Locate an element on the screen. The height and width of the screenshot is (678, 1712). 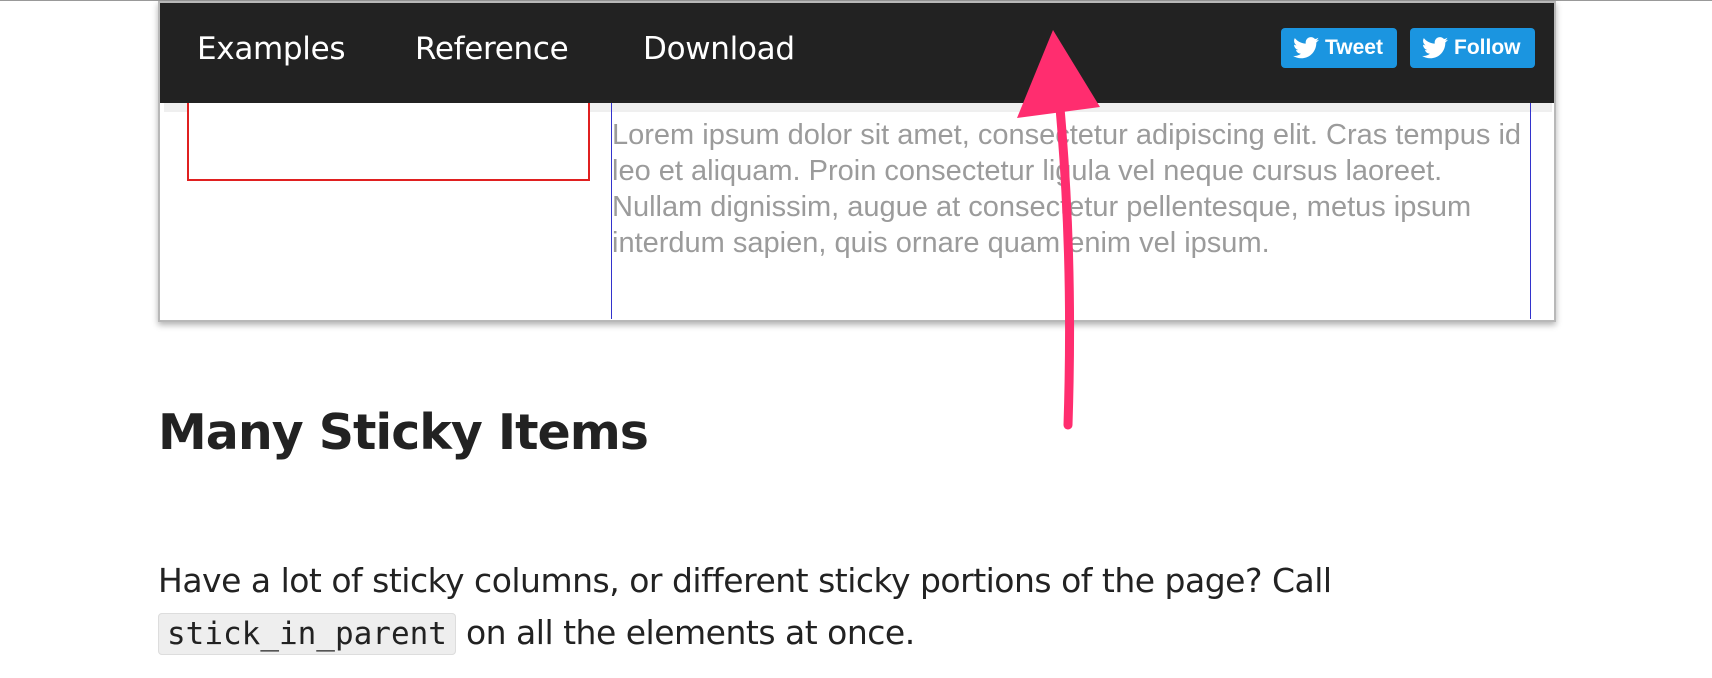
follow-button: Follow is located at coordinates (1472, 48).